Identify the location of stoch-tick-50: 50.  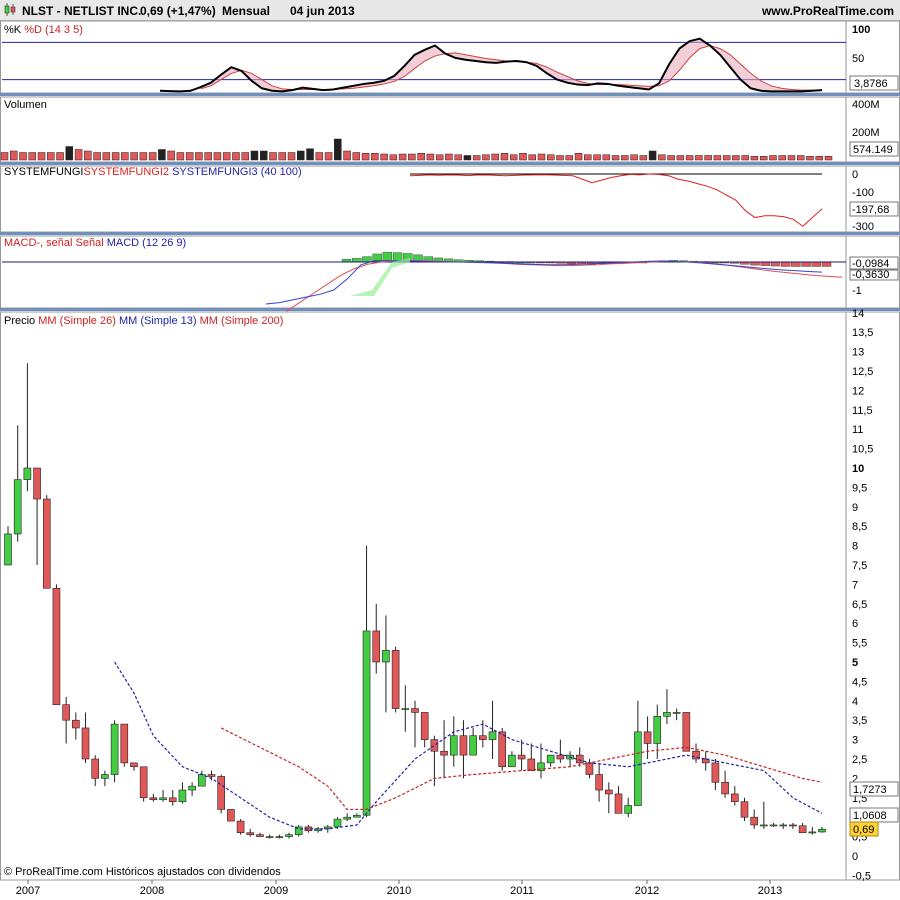
(858, 59).